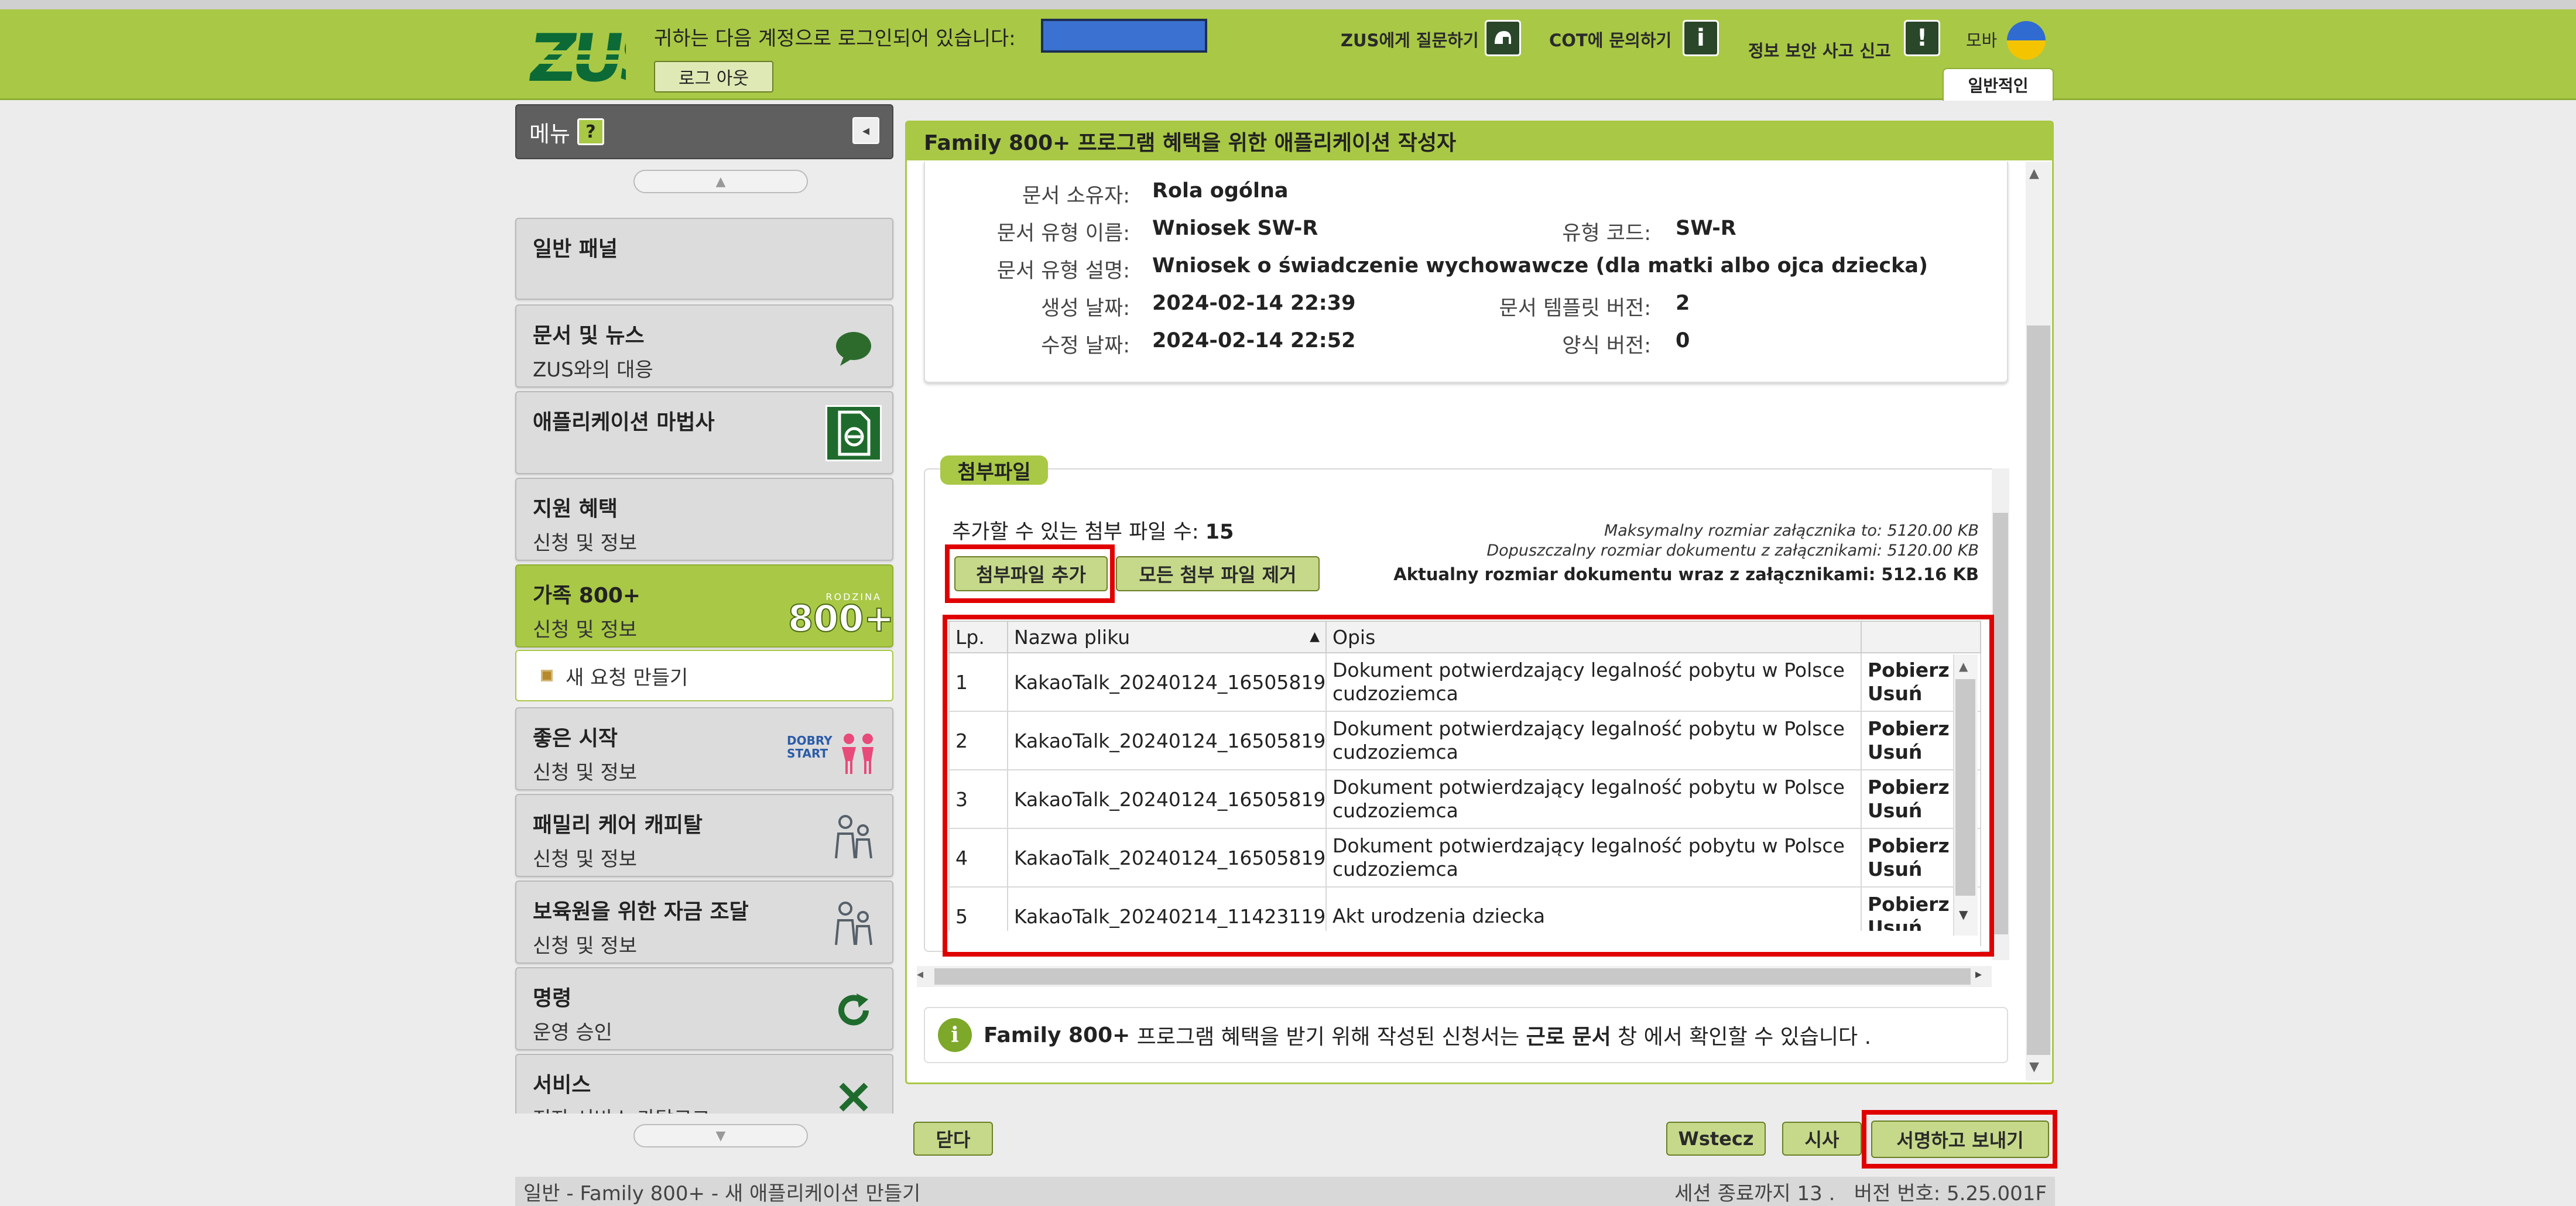  Describe the element at coordinates (1981, 39) in the screenshot. I see `mobile-link: 모바` at that location.